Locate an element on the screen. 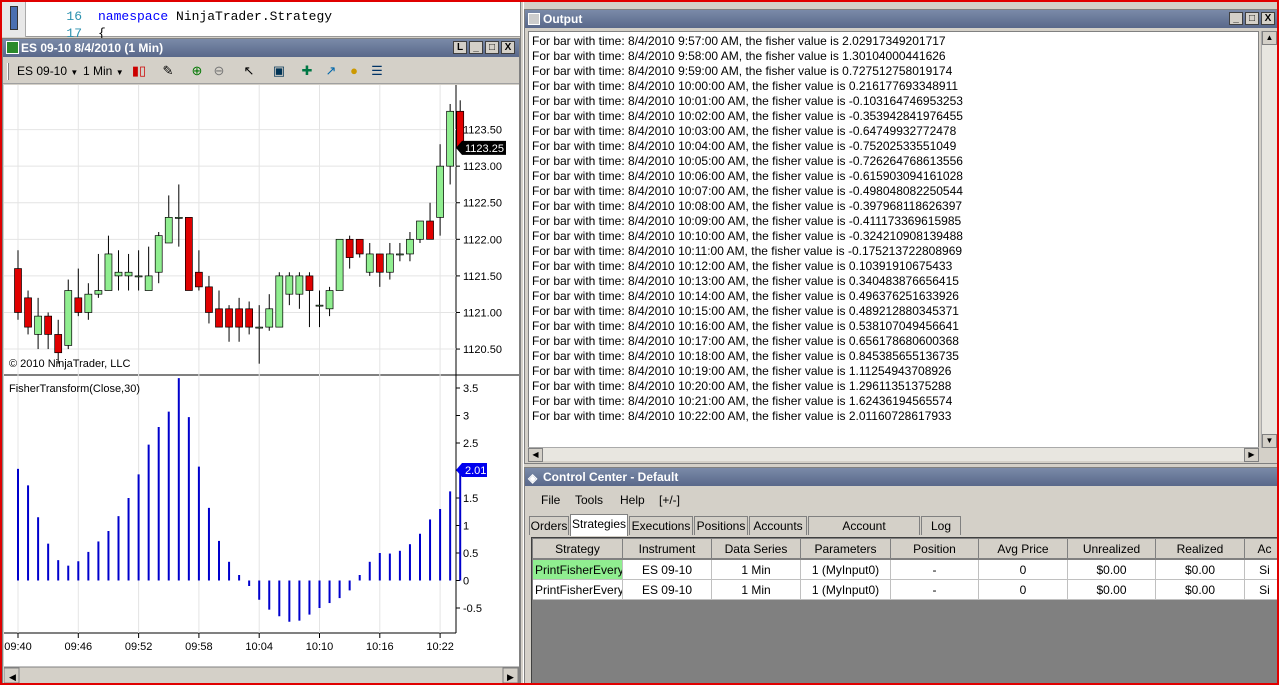 The width and height of the screenshot is (1279, 685). coin-icon: ● is located at coordinates (354, 71).